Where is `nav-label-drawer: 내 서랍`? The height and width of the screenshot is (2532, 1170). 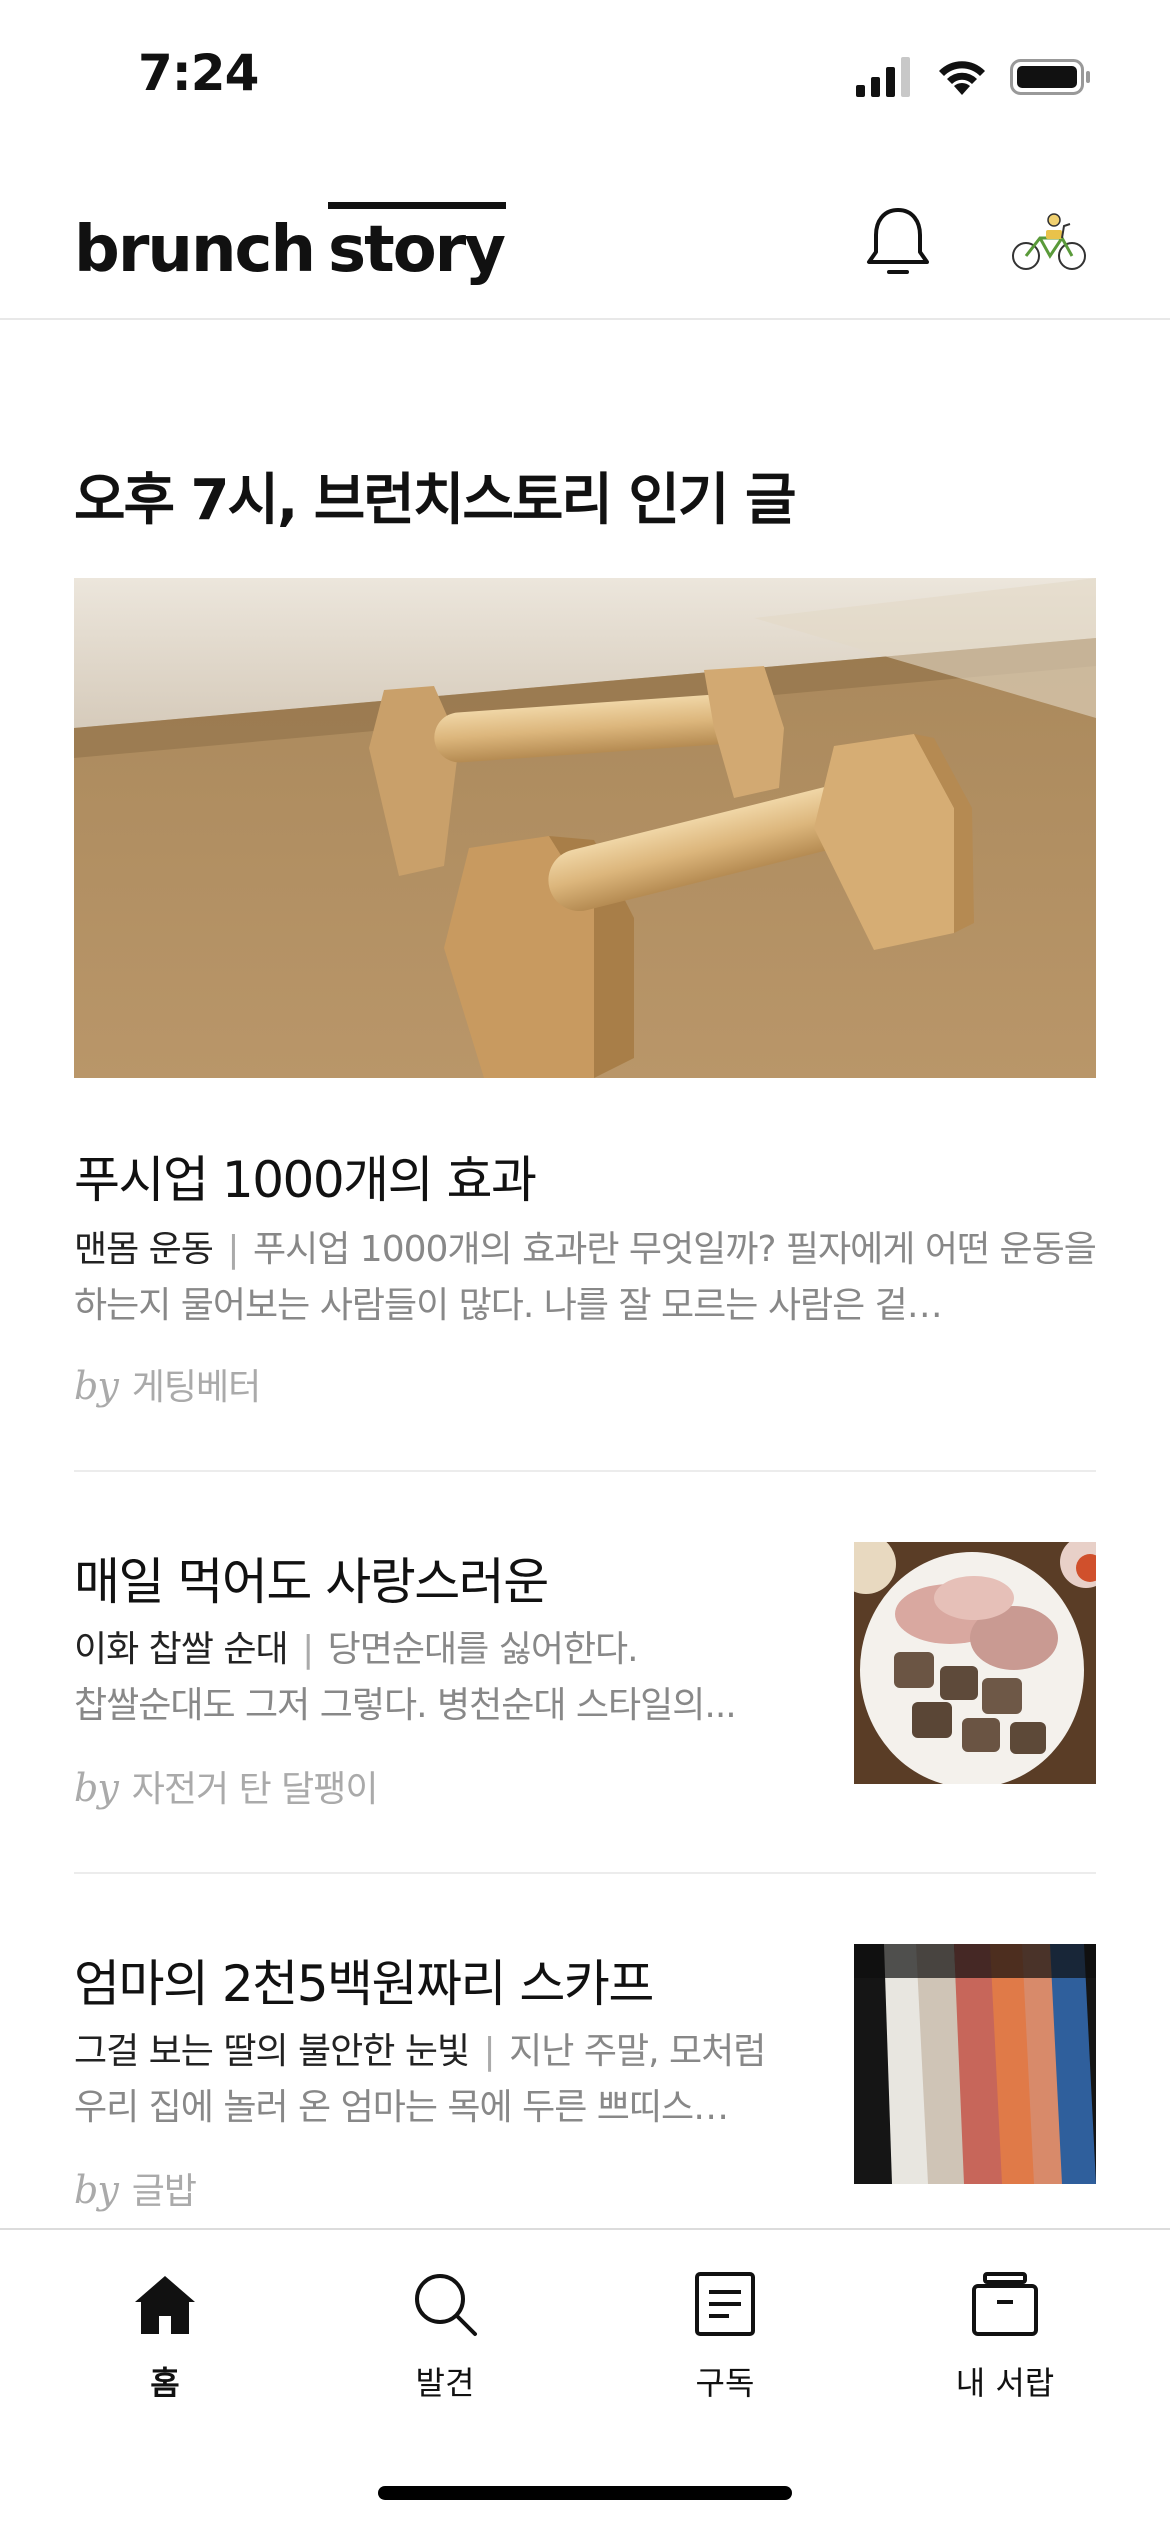
nav-label-drawer: 내 서랍 is located at coordinates (1005, 2383).